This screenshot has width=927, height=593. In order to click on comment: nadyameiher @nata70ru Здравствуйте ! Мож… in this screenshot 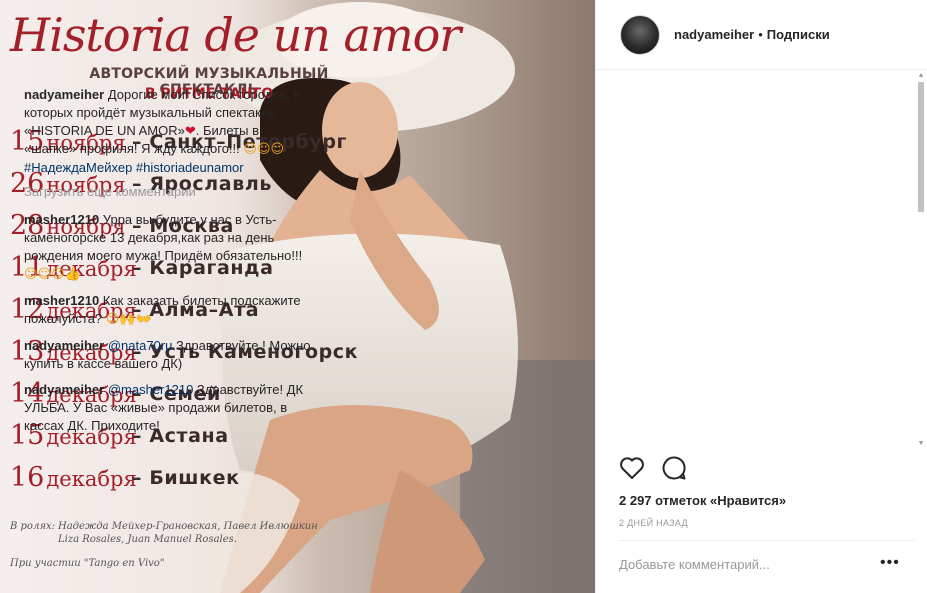, I will do `click(169, 355)`.